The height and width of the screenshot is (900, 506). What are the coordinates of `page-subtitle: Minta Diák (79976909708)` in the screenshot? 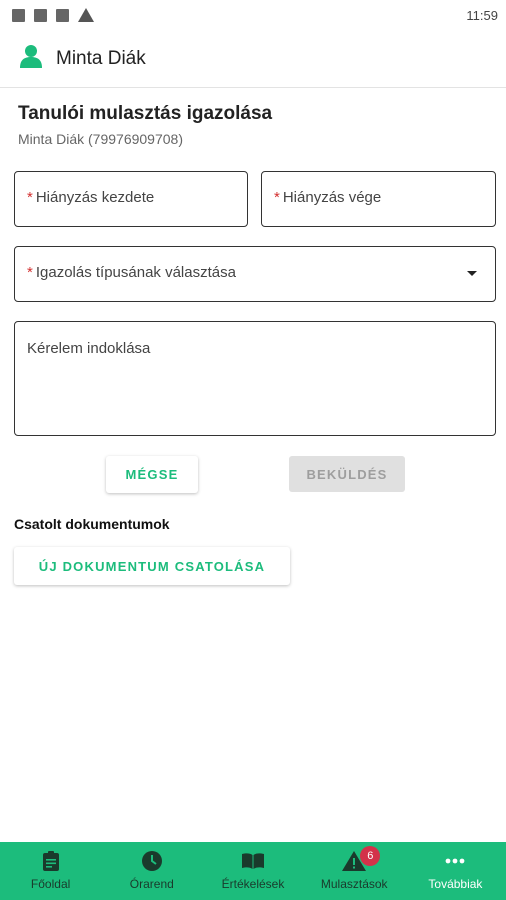 It's located at (100, 139).